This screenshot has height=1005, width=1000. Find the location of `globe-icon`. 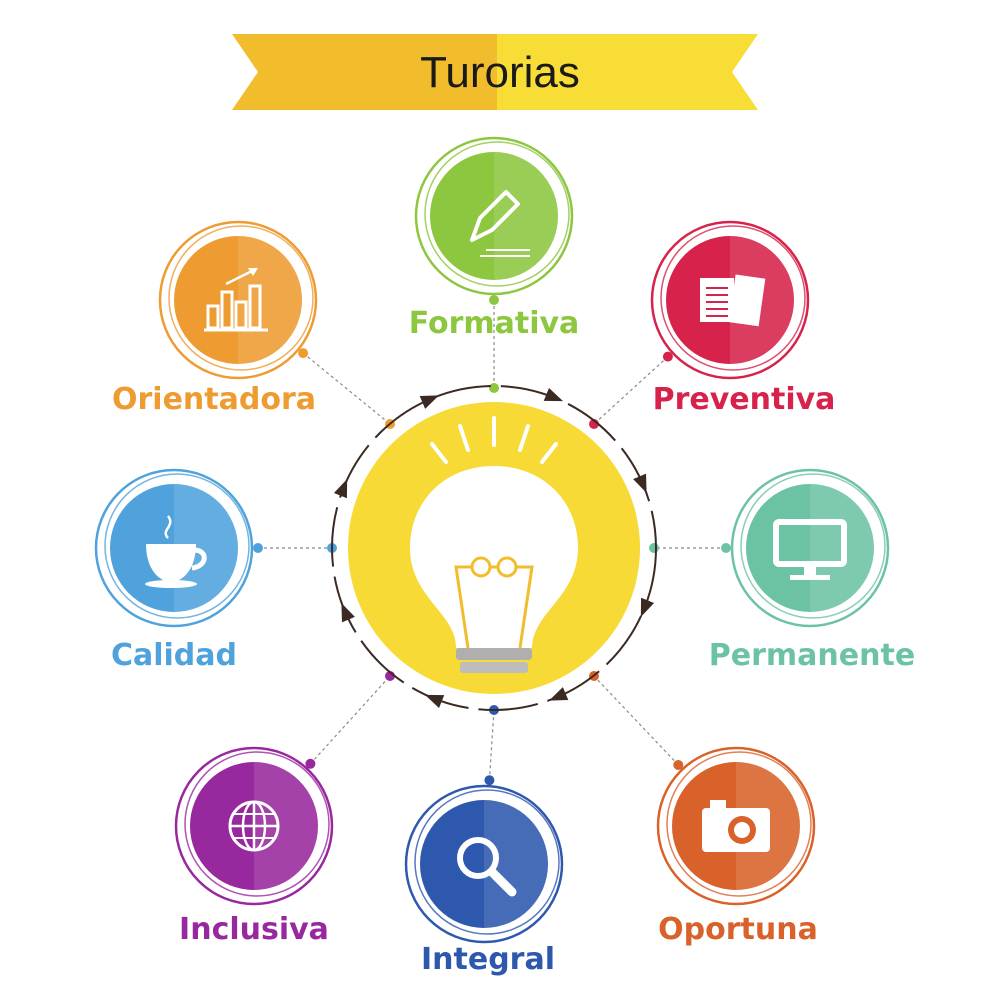

globe-icon is located at coordinates (254, 826).